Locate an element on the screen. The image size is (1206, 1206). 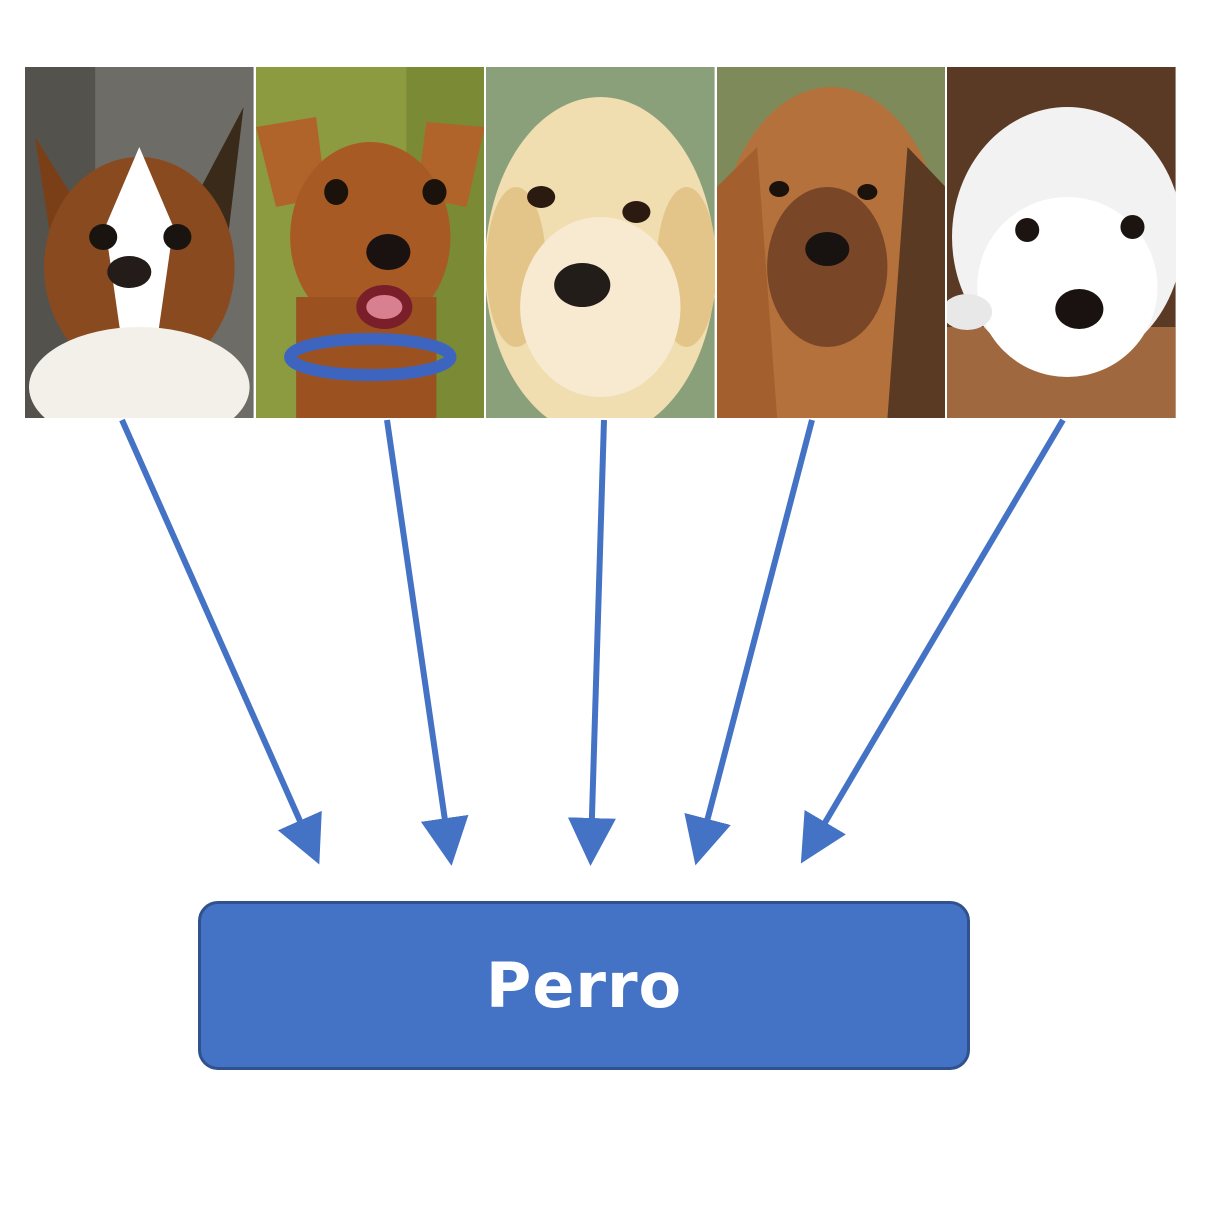
category-label: Perro is located at coordinates (584, 985).